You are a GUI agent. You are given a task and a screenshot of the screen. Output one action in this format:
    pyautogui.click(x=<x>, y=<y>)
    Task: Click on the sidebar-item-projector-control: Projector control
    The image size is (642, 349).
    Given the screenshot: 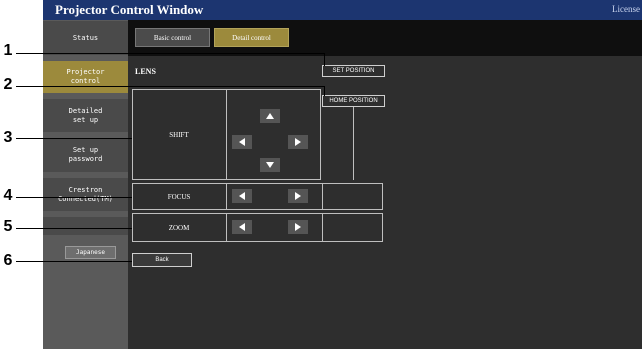 What is the action you would take?
    pyautogui.click(x=85, y=77)
    